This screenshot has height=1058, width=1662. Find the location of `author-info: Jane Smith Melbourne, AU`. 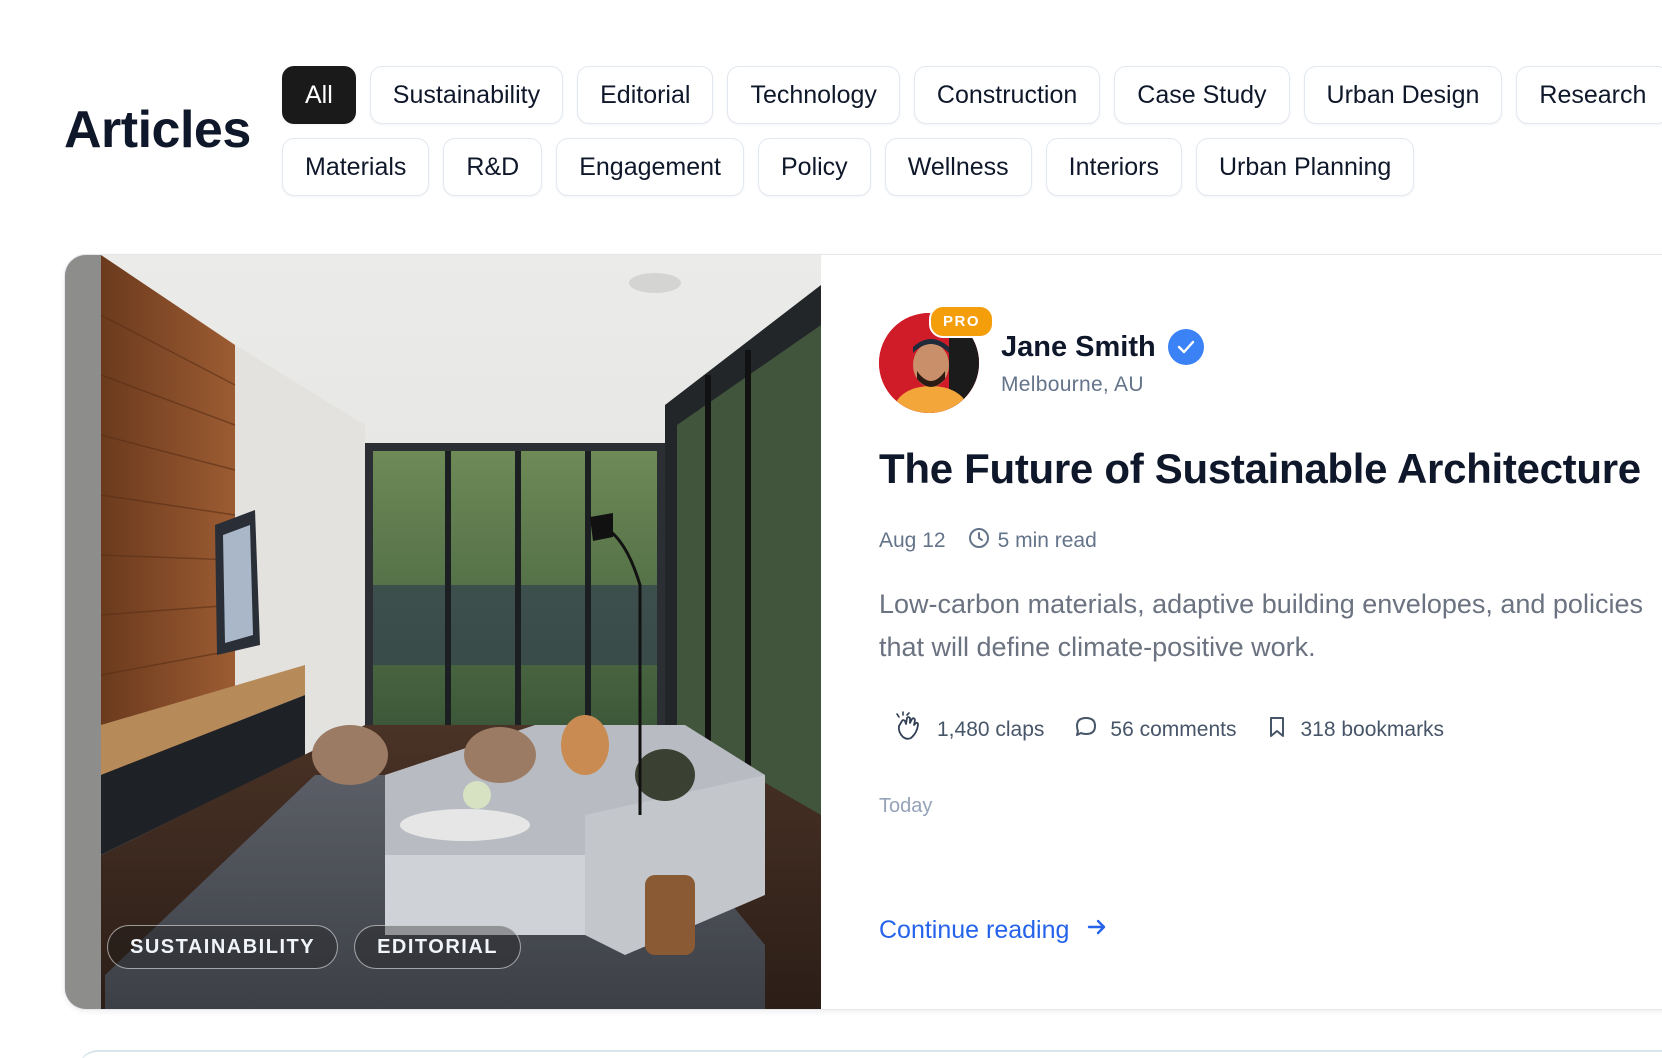

author-info: Jane Smith Melbourne, AU is located at coordinates (1102, 363).